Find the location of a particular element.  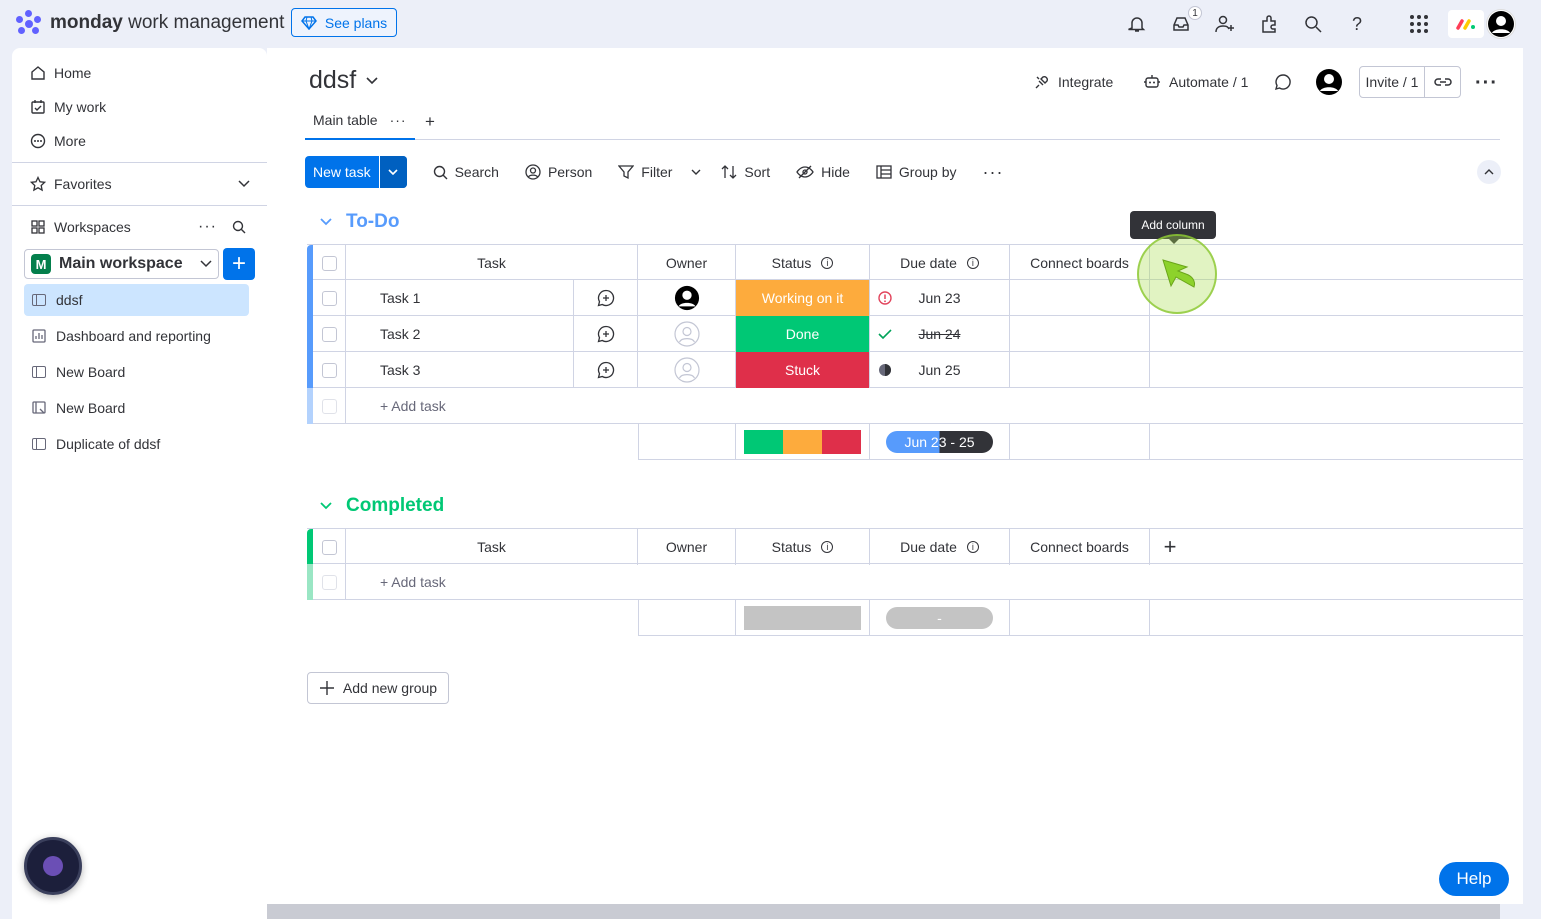

add-column-icon: + is located at coordinates (1170, 547).